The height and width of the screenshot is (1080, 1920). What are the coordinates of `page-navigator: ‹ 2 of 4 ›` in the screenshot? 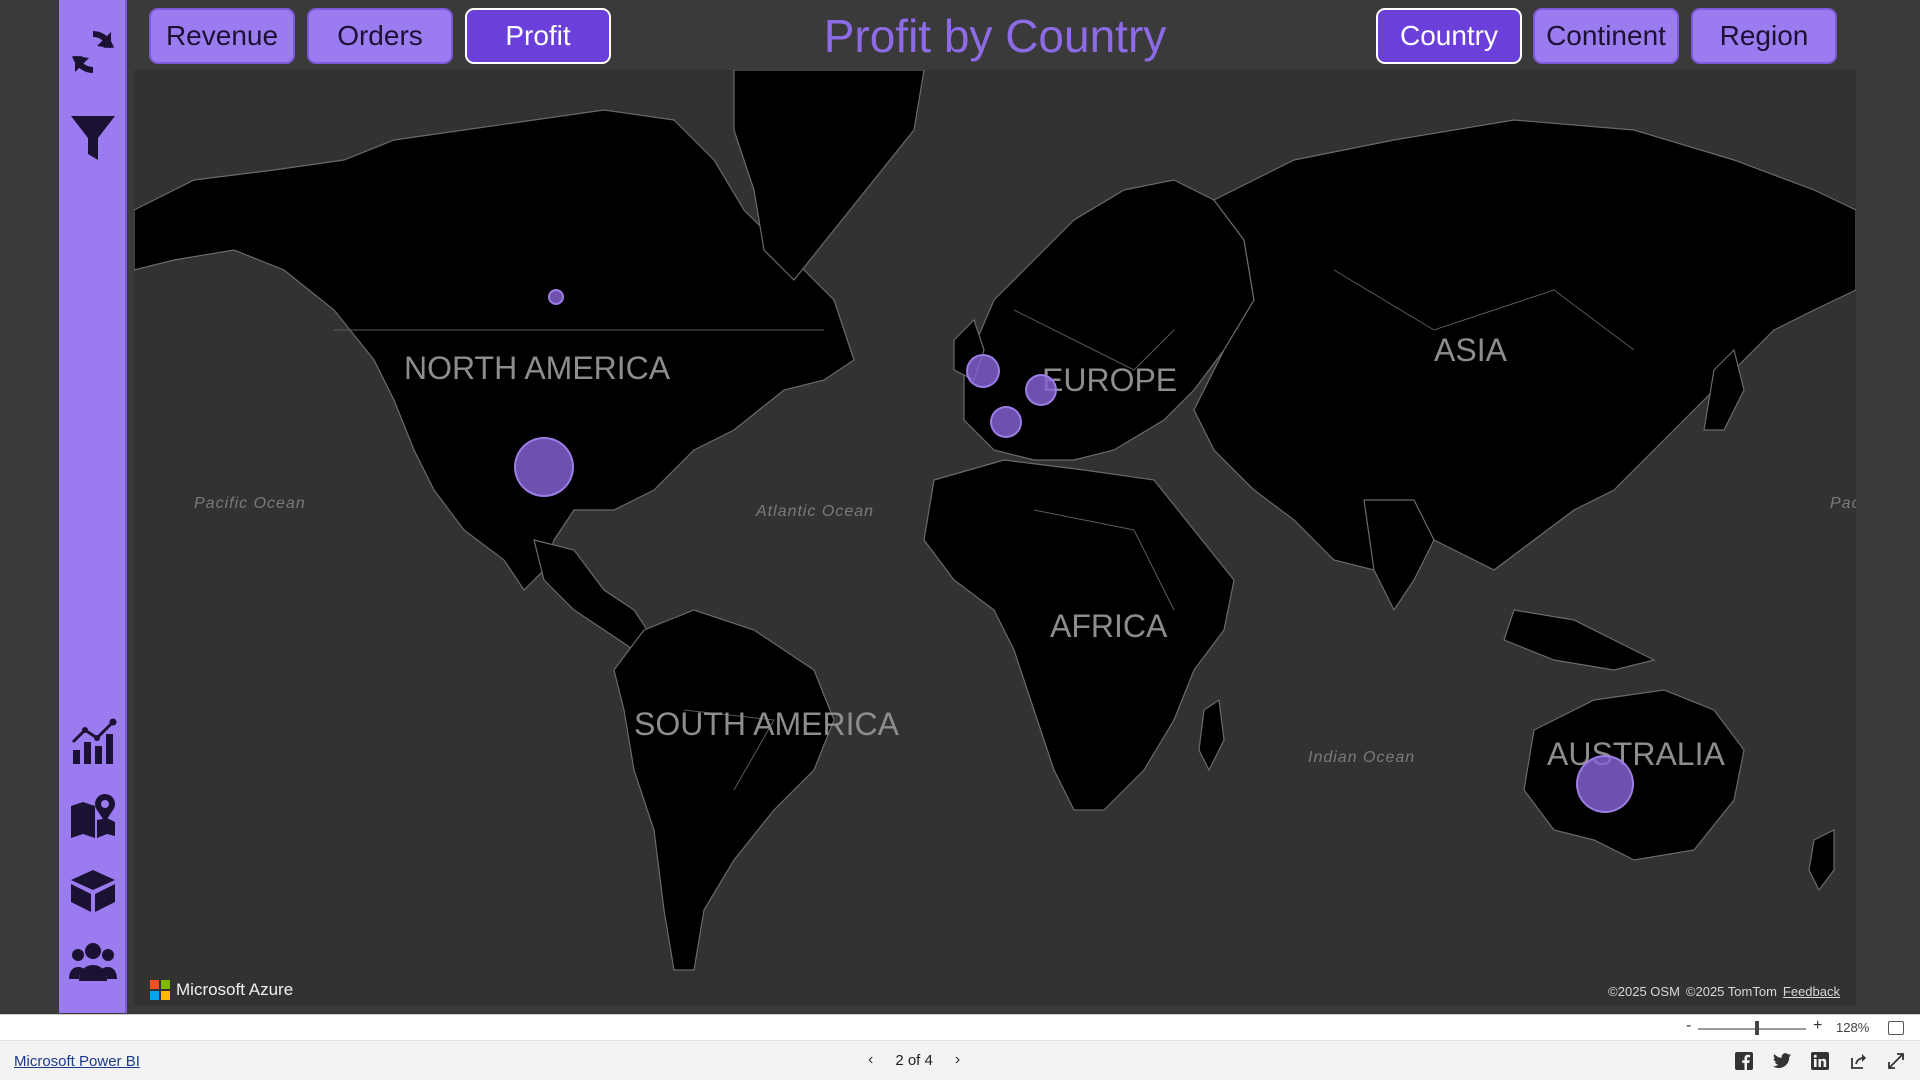 It's located at (914, 1060).